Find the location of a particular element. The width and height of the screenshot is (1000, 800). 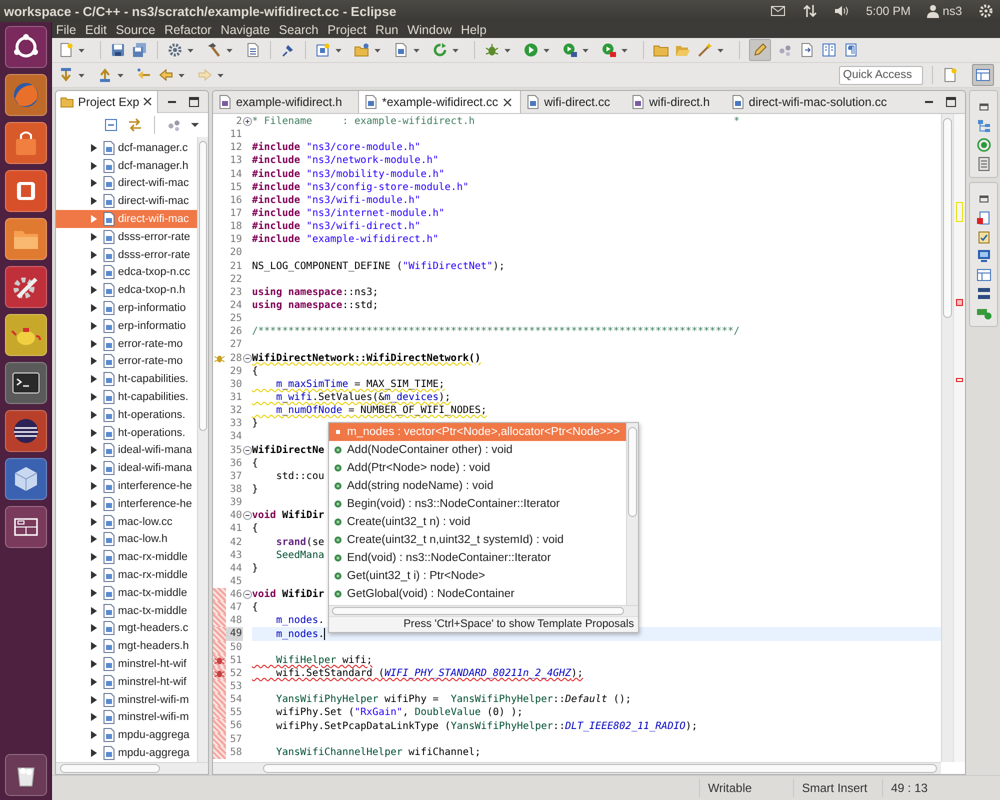

menu-item: Run is located at coordinates (386, 30).